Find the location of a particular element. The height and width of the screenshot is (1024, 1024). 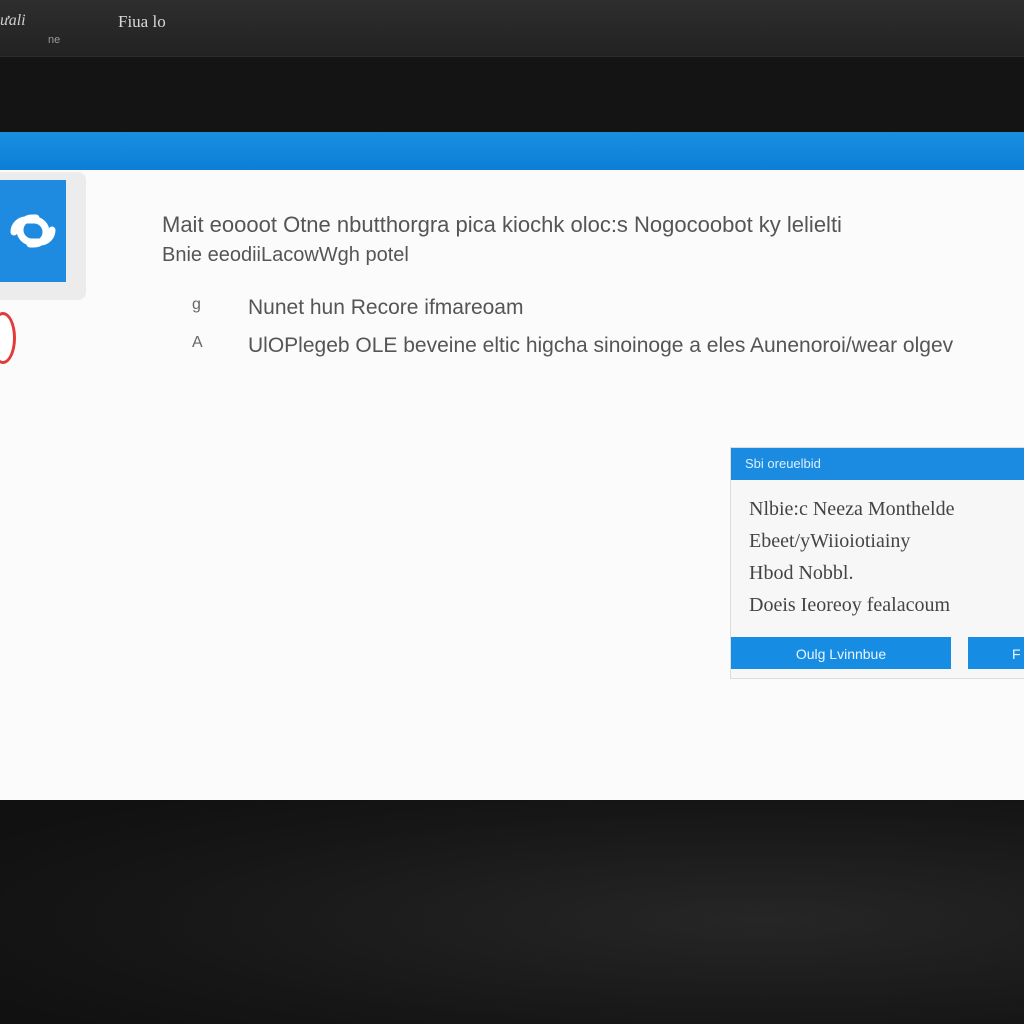

info-panel-item: Nlbie:c Neeza Monthelde is located at coordinates (852, 509).